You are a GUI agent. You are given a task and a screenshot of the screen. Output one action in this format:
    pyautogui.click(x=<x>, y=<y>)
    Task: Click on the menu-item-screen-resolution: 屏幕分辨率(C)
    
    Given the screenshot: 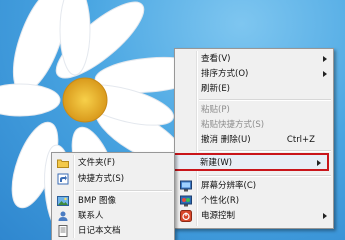 What is the action you would take?
    pyautogui.click(x=254, y=186)
    